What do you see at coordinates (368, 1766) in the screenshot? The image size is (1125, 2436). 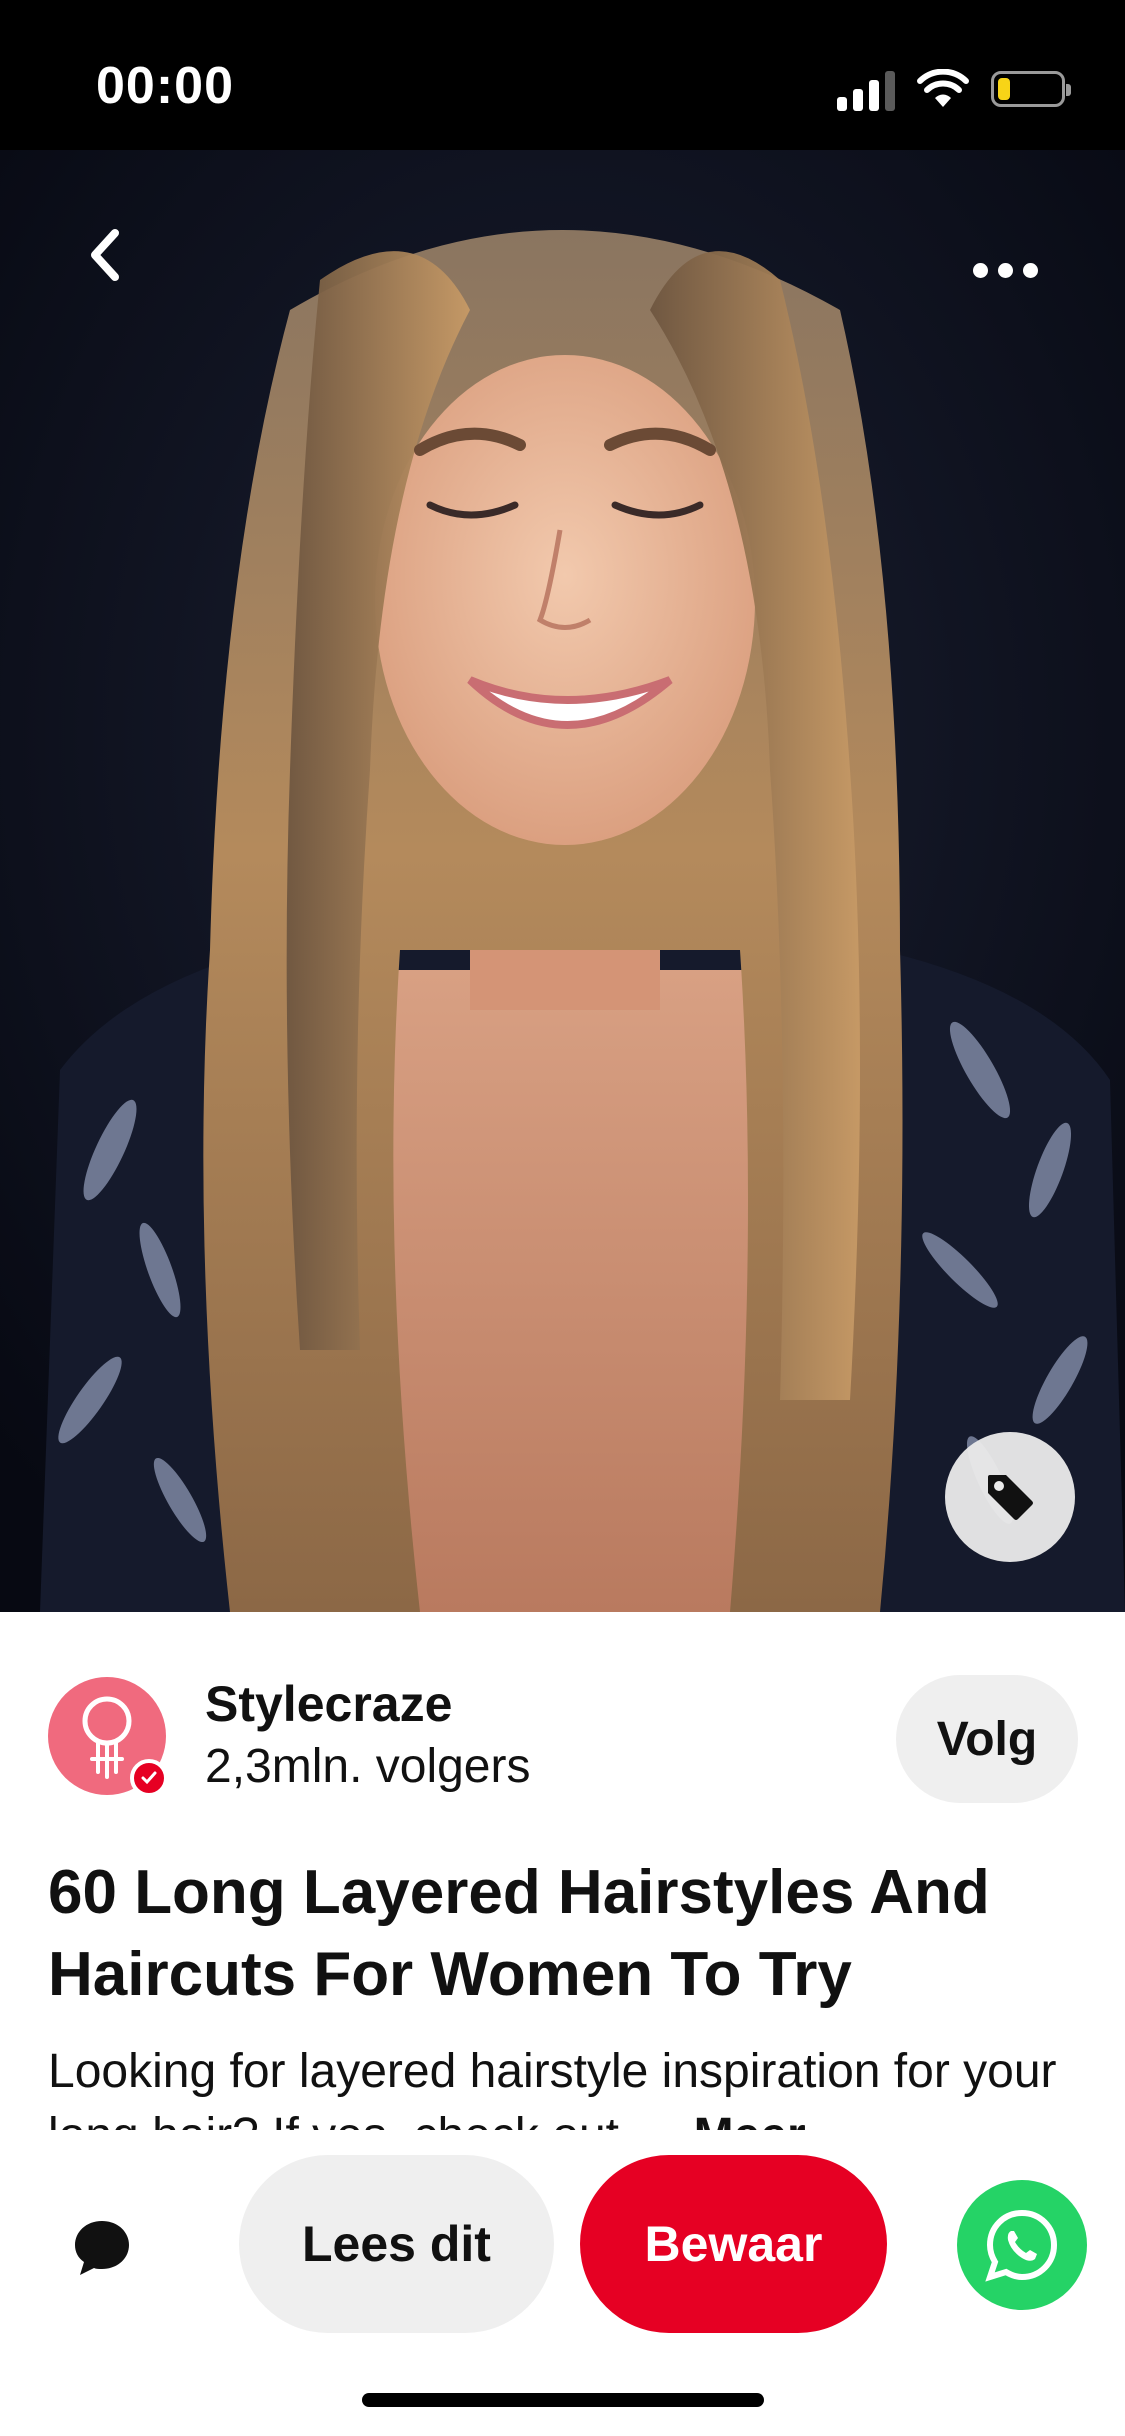 I see `creator-followers: 2,3mln. volgers` at bounding box center [368, 1766].